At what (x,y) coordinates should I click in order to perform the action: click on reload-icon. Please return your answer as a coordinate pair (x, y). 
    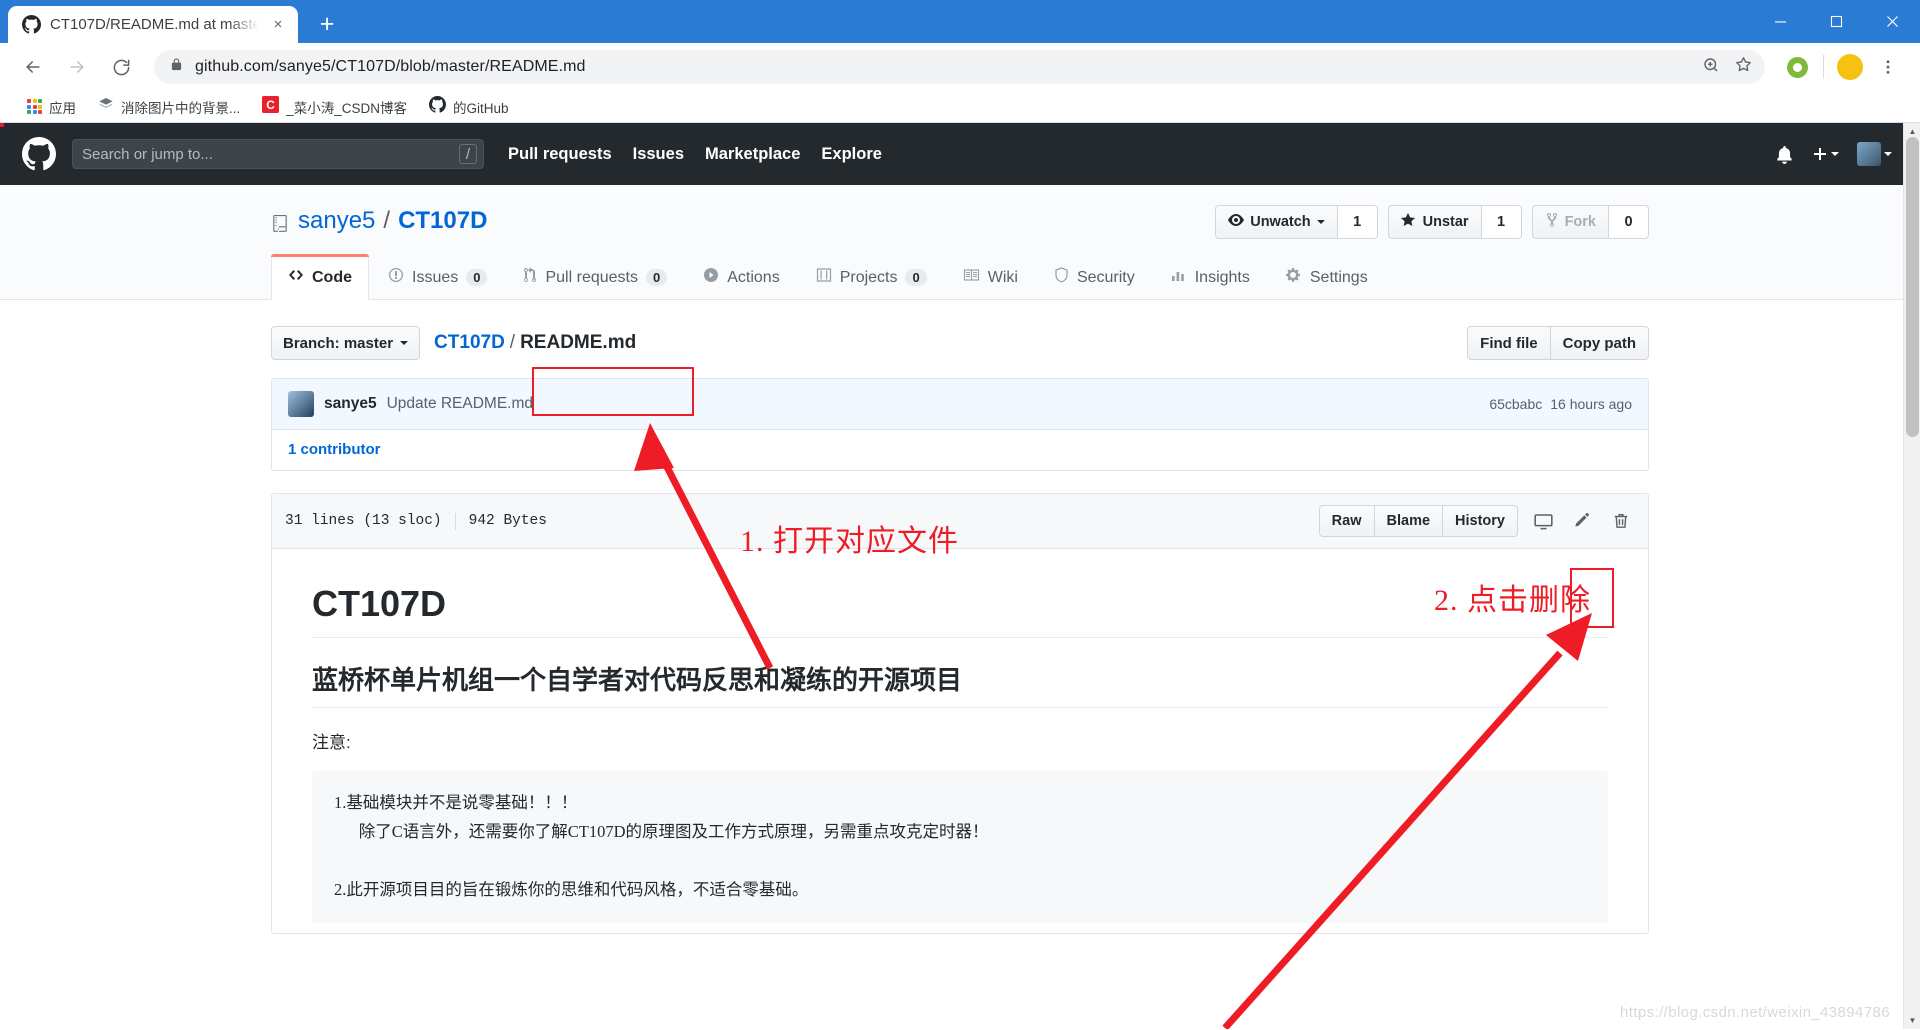
    Looking at the image, I should click on (121, 67).